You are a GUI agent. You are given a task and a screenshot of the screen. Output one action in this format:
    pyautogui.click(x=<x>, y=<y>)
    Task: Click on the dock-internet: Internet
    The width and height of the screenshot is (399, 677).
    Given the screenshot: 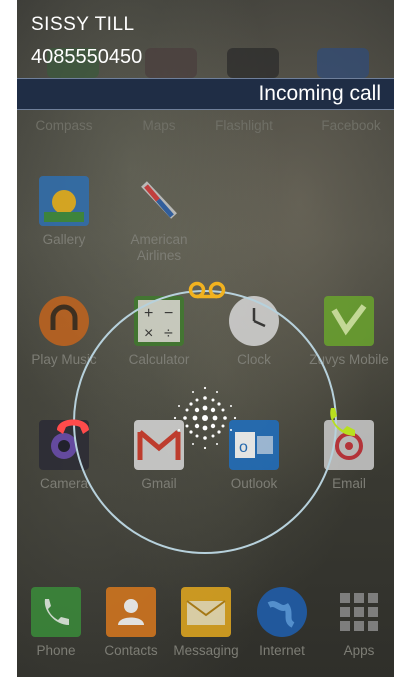 What is the action you would take?
    pyautogui.click(x=282, y=622)
    